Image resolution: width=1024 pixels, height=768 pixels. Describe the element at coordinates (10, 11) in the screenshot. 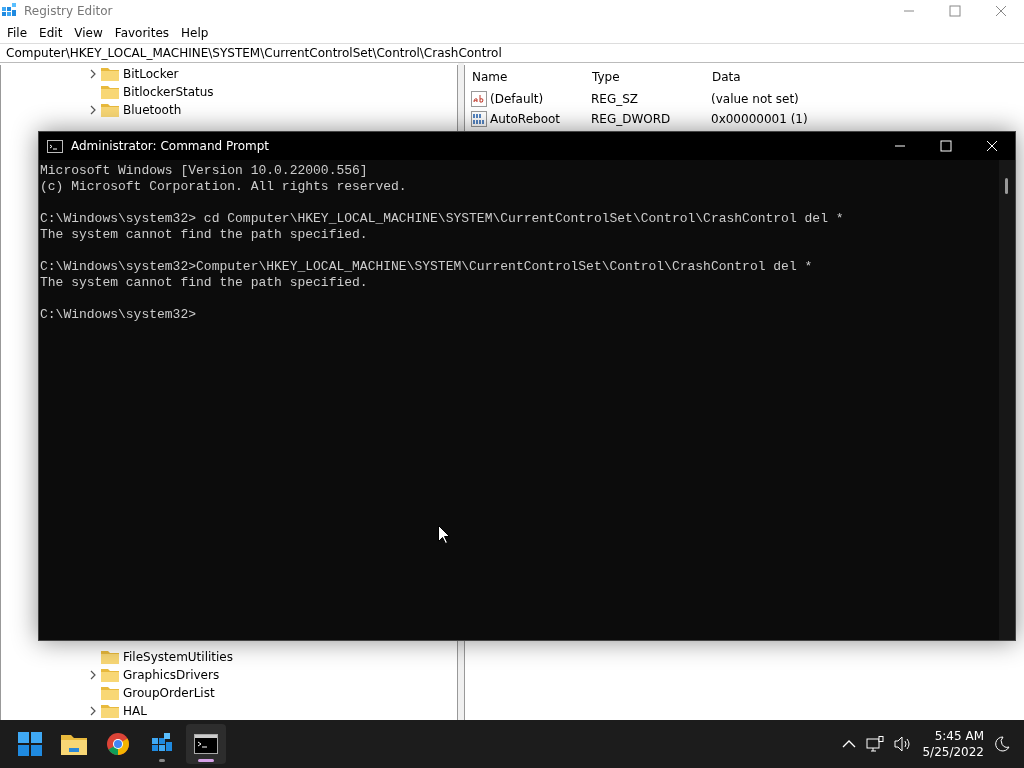

I see `registry-icon` at that location.